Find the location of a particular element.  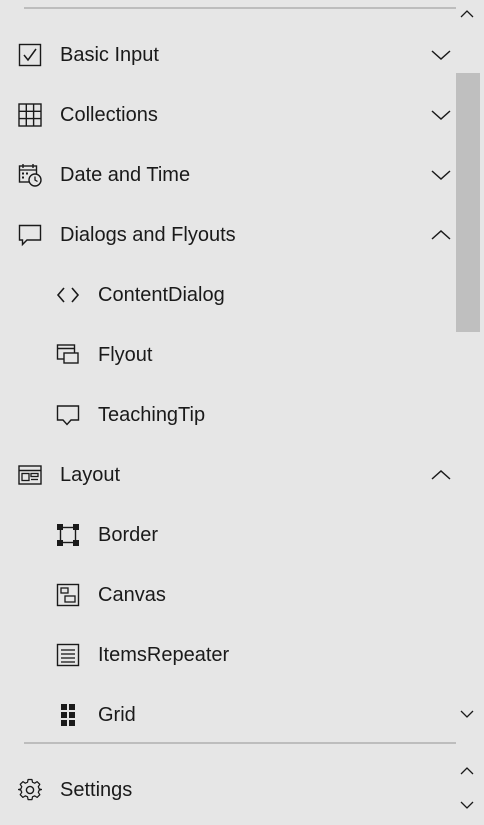

nav-item-label: Canvas is located at coordinates (132, 595).